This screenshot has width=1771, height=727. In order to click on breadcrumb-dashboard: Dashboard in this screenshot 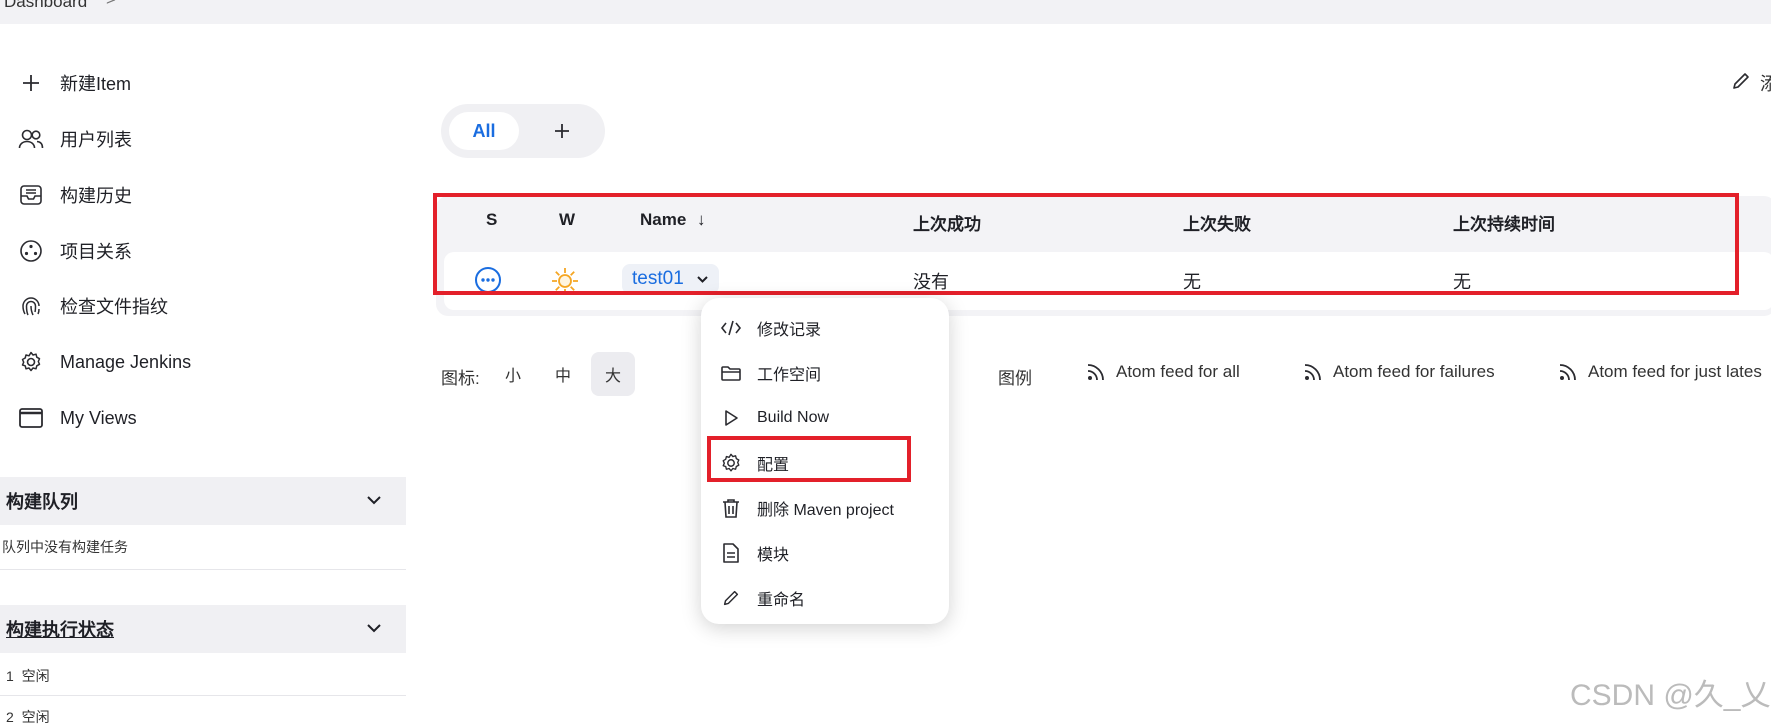, I will do `click(45, 6)`.